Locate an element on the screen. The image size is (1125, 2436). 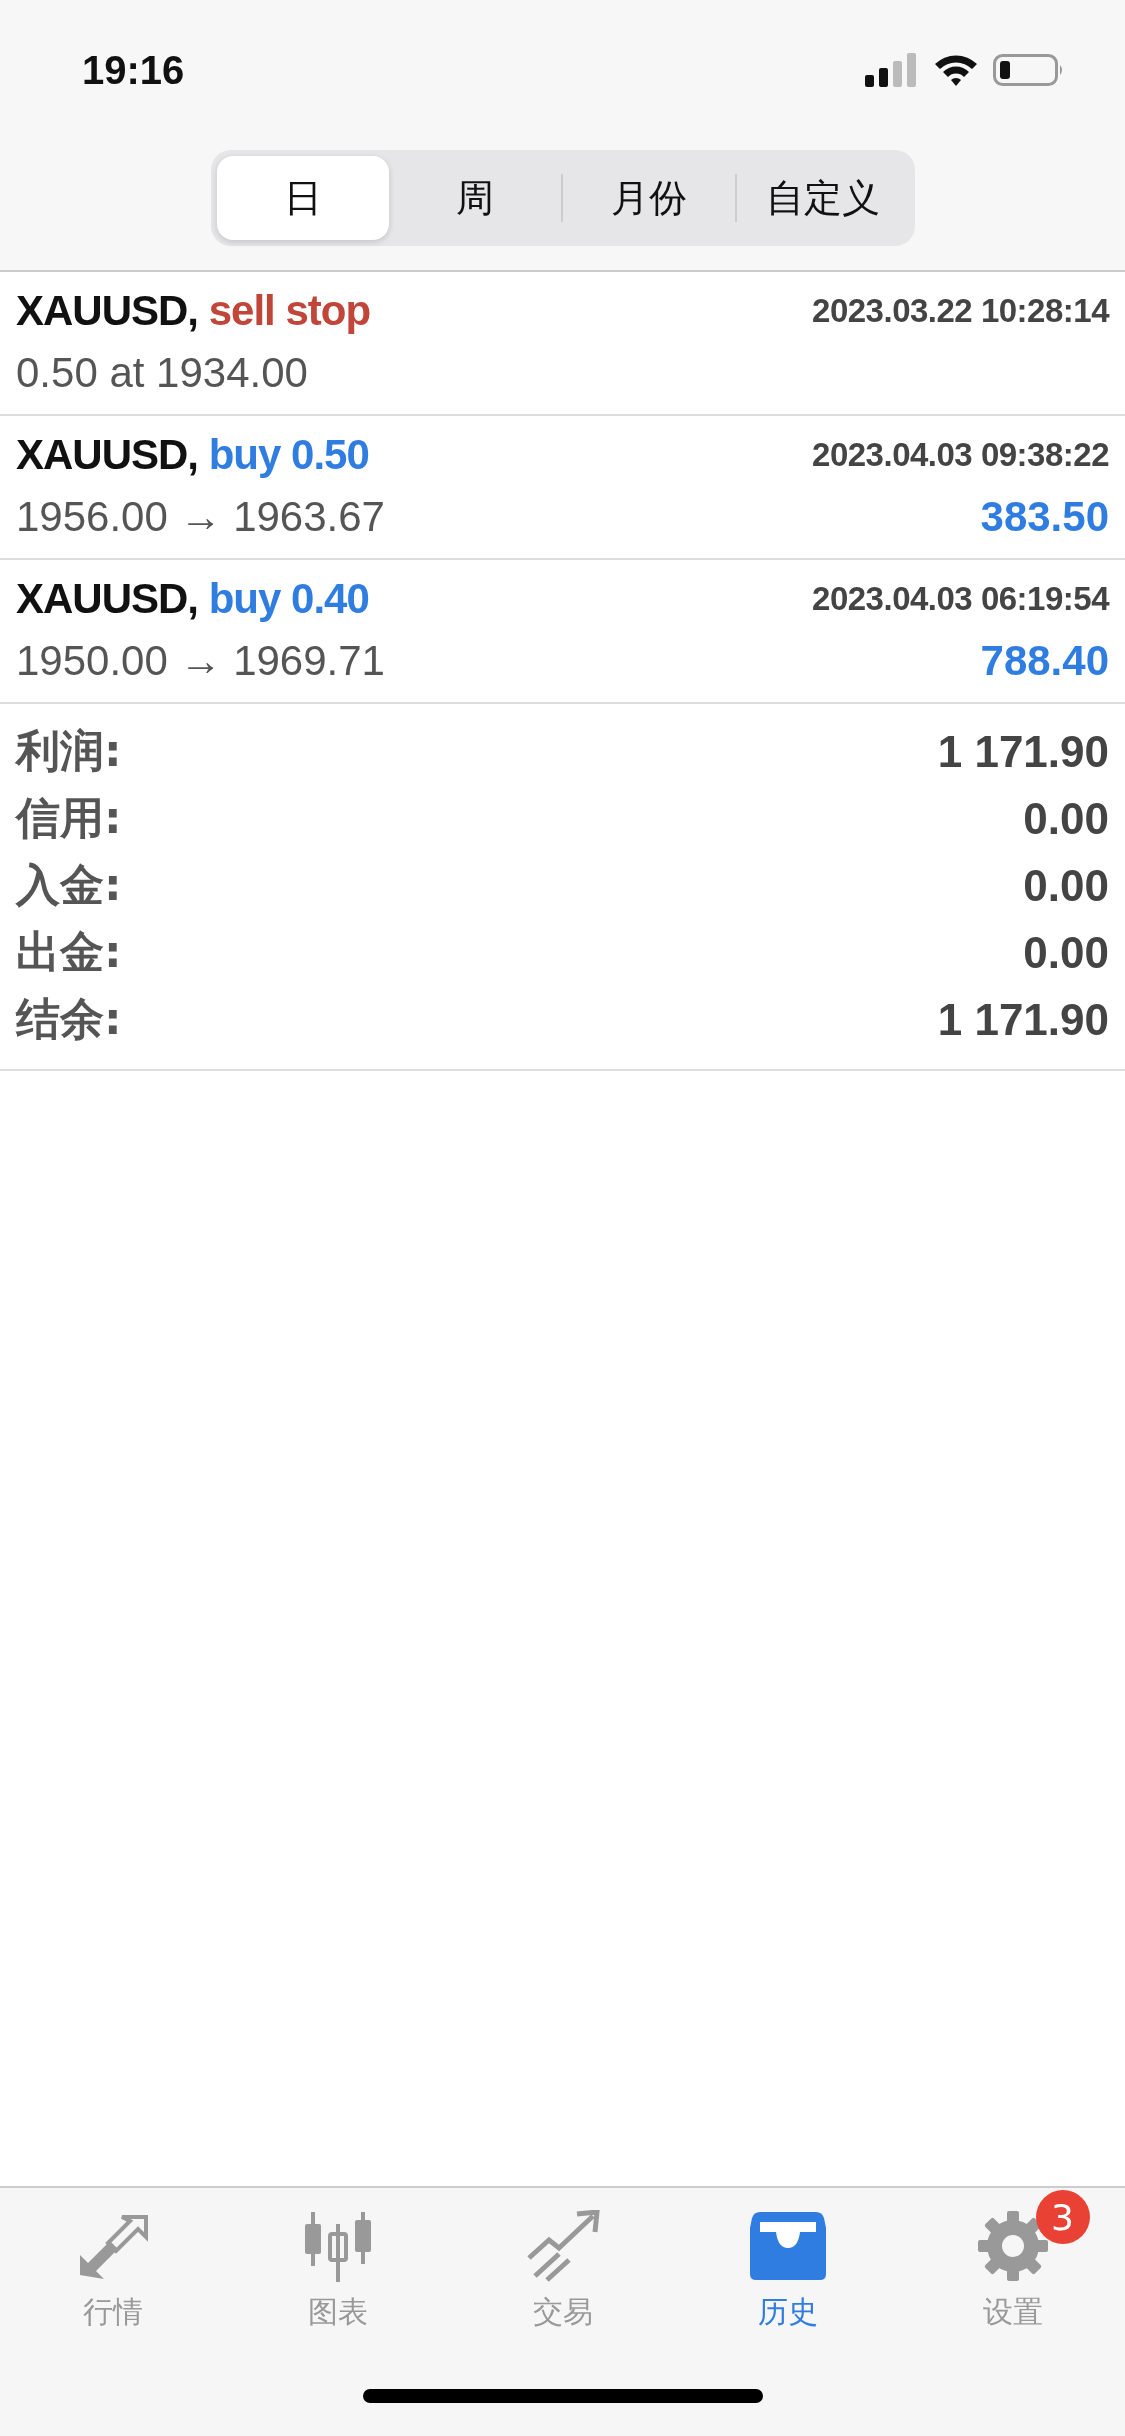
order-time: 2023.04.03 06:19:54 is located at coordinates (960, 599).